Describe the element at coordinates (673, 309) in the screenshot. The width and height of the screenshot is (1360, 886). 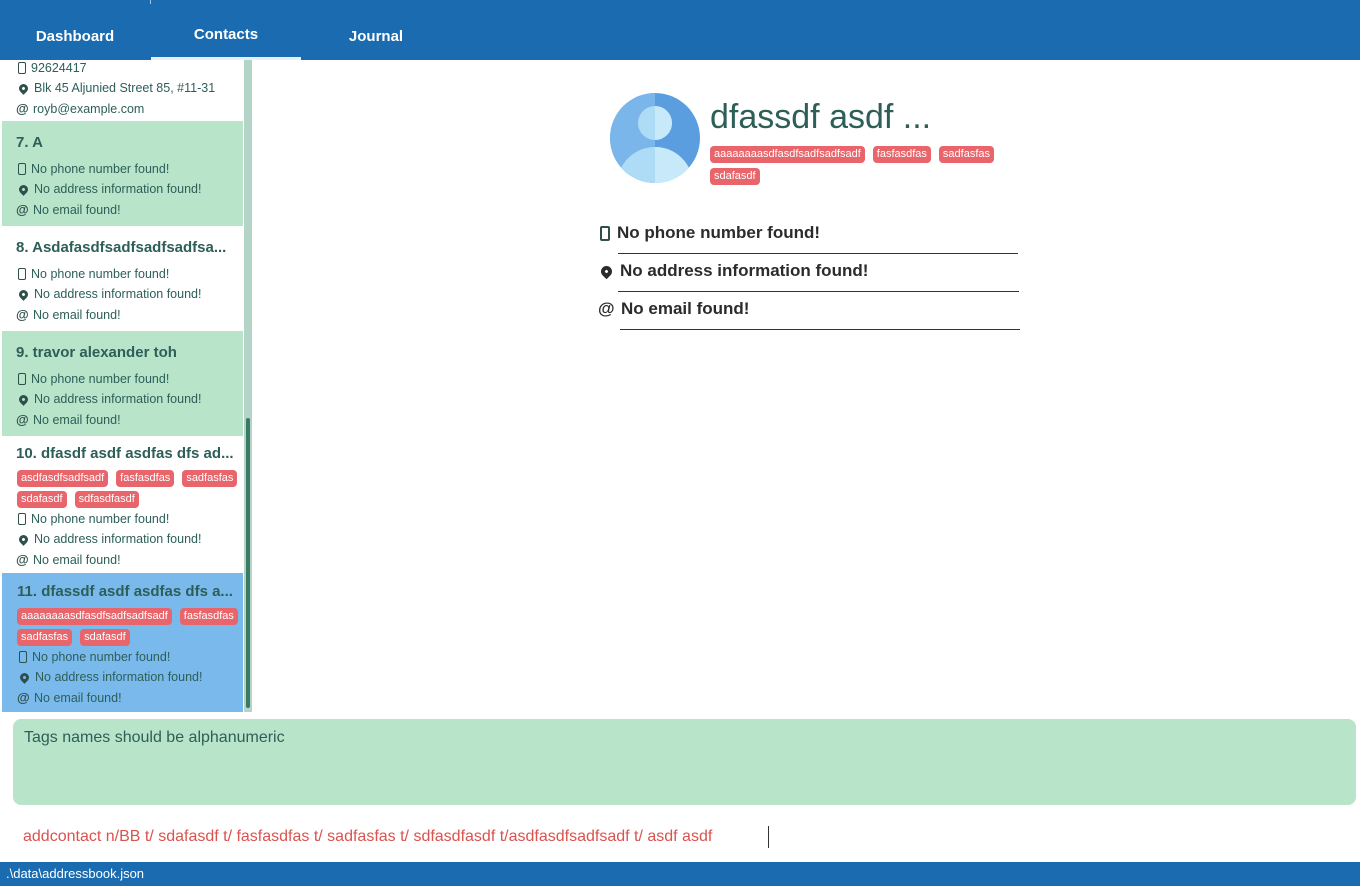
I see `detail-email-row: @ No email found!` at that location.